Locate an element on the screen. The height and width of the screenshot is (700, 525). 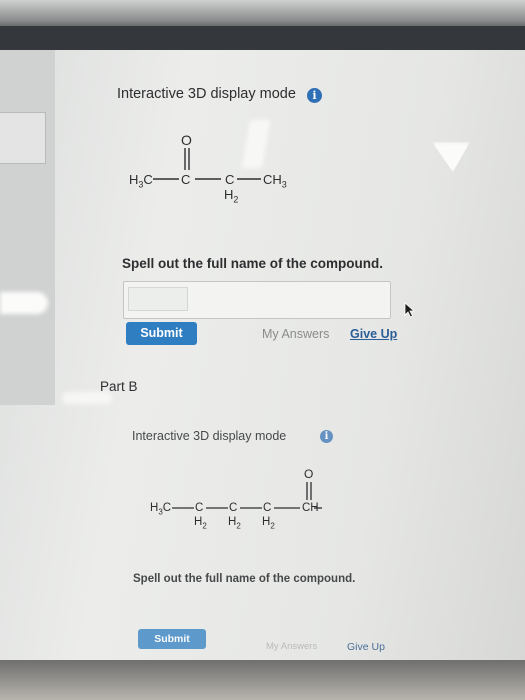
part-b-title: Part B is located at coordinates (119, 386).